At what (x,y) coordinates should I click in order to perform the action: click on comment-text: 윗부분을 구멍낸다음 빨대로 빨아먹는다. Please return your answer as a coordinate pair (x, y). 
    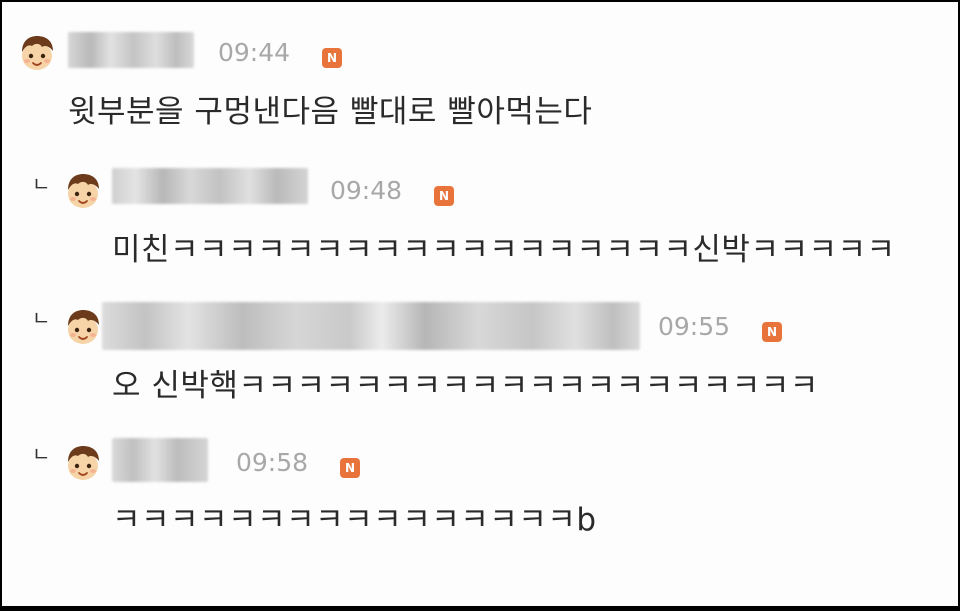
    Looking at the image, I should click on (330, 112).